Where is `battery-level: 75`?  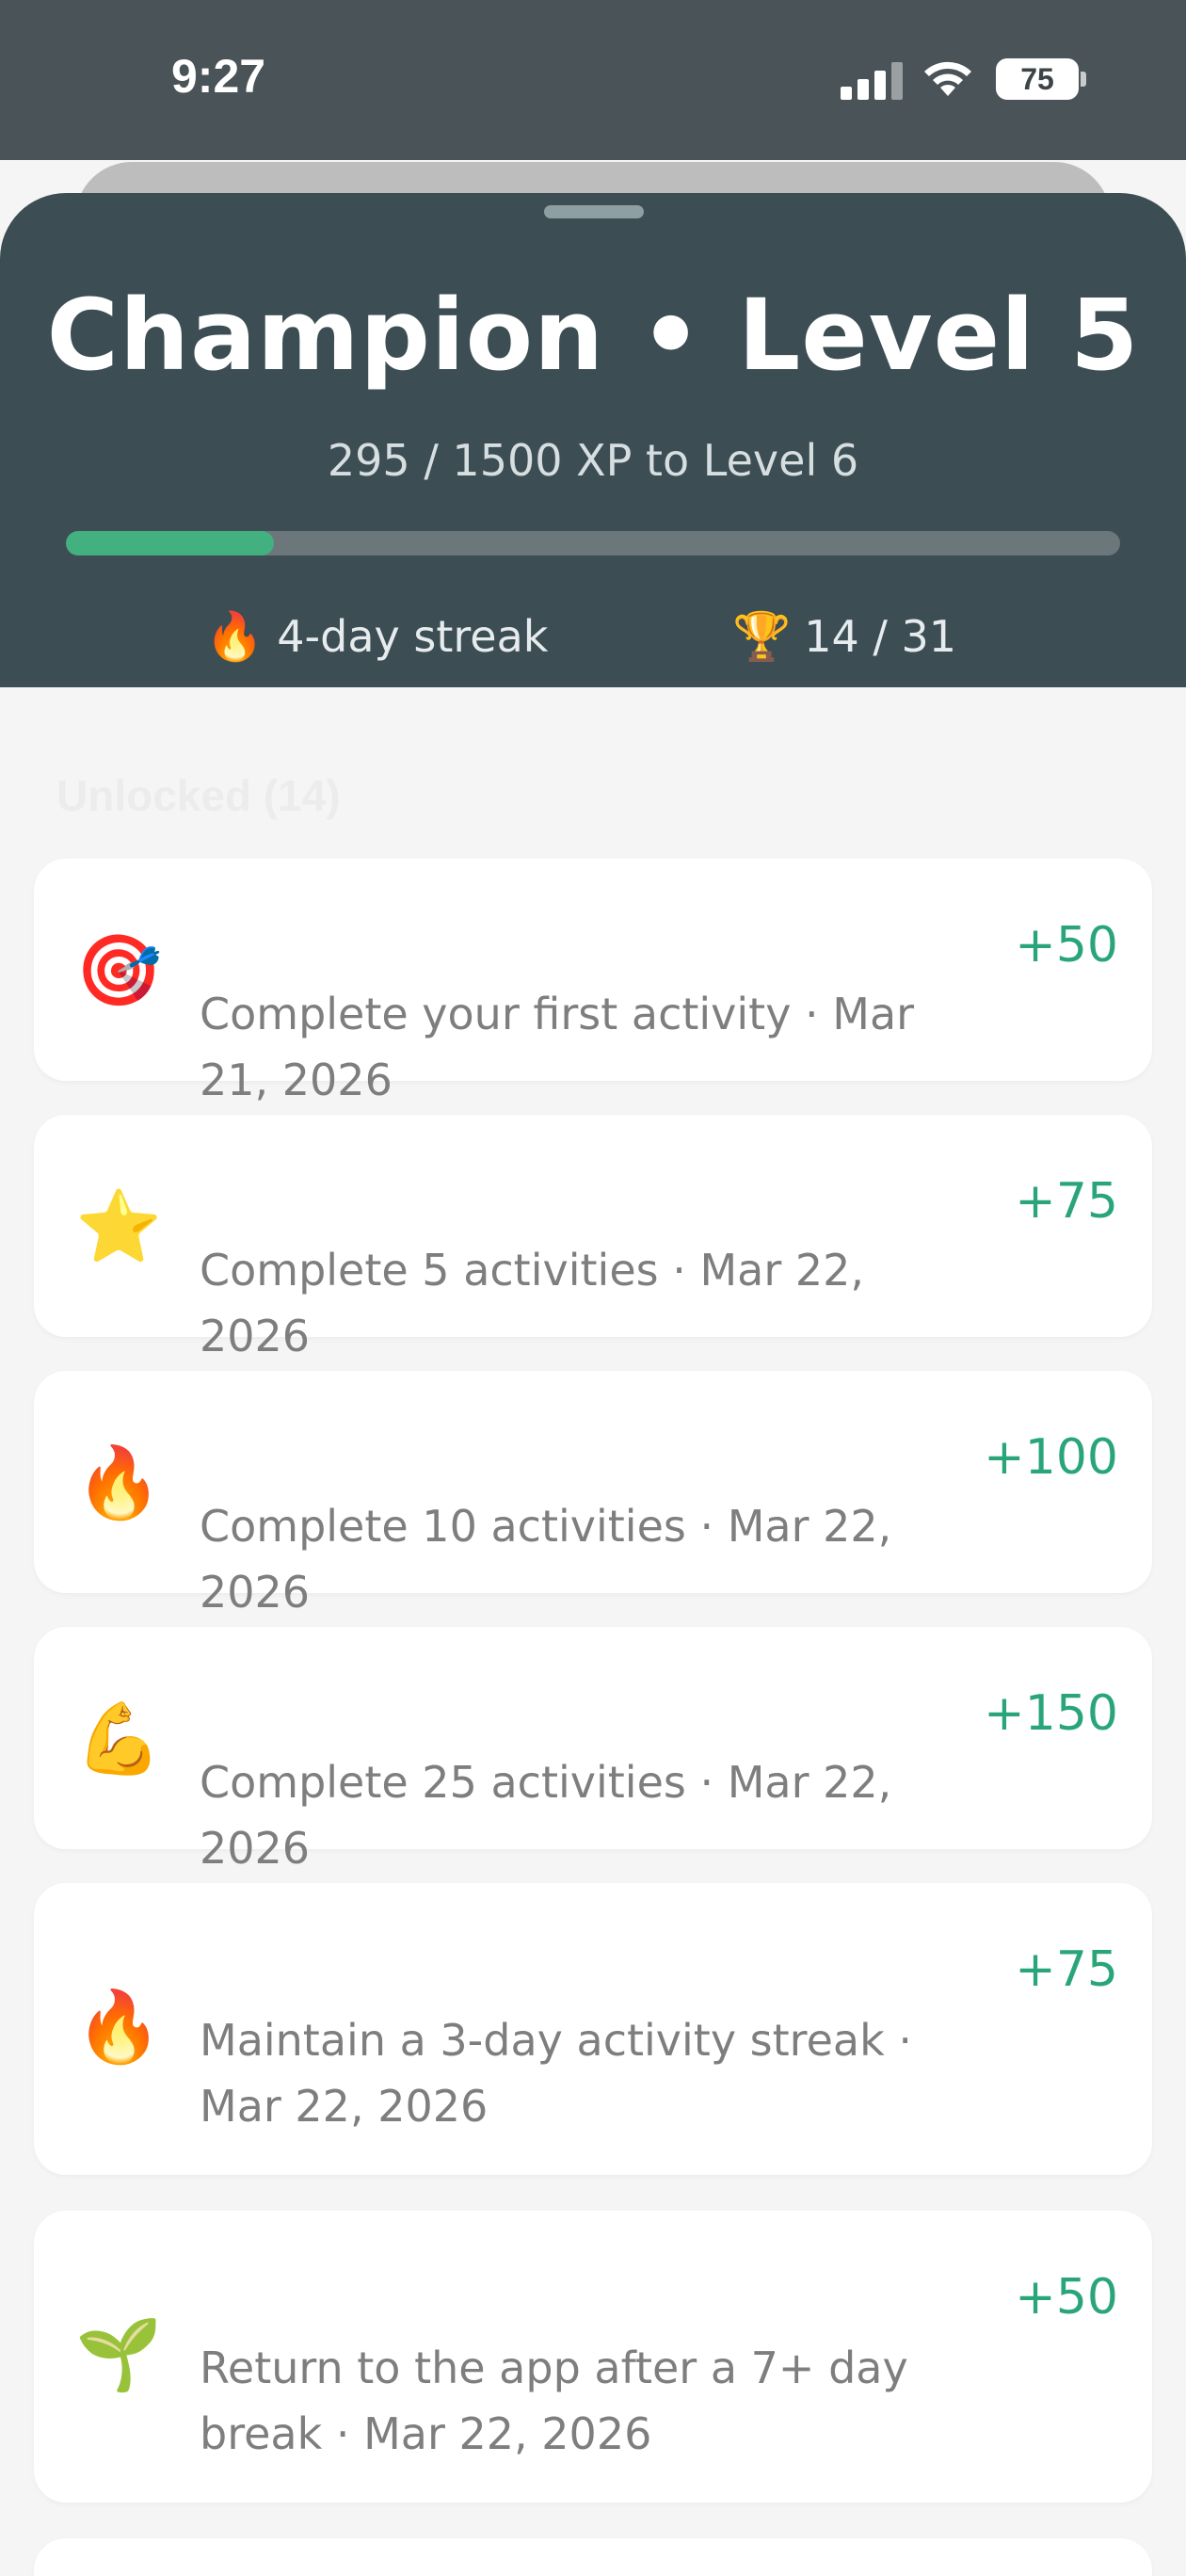 battery-level: 75 is located at coordinates (1037, 79).